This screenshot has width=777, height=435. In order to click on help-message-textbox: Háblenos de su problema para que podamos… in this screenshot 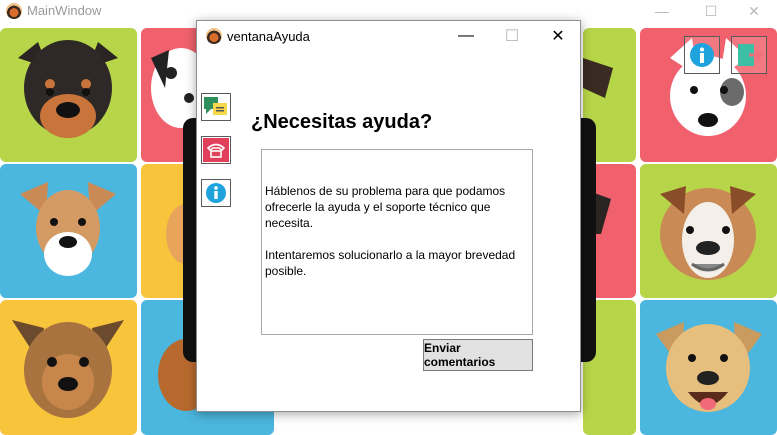, I will do `click(397, 242)`.